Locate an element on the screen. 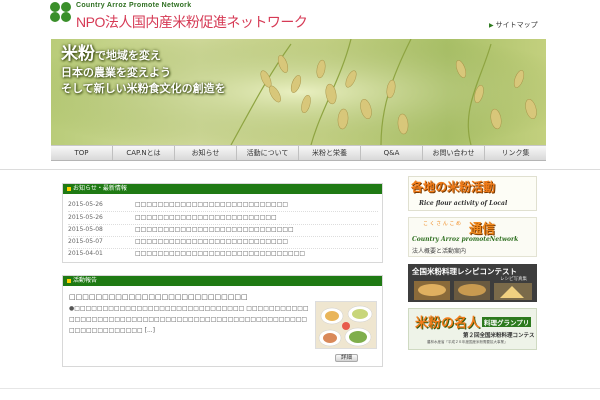 This screenshot has width=600, height=400. footer-divider is located at coordinates (300, 388).